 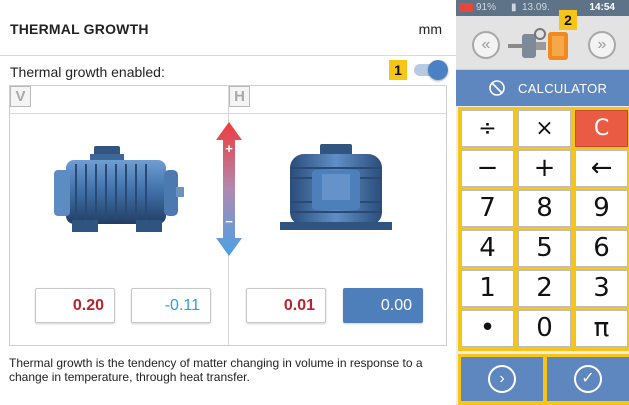 What do you see at coordinates (75, 305) in the screenshot?
I see `vertical-left-value: 0.20` at bounding box center [75, 305].